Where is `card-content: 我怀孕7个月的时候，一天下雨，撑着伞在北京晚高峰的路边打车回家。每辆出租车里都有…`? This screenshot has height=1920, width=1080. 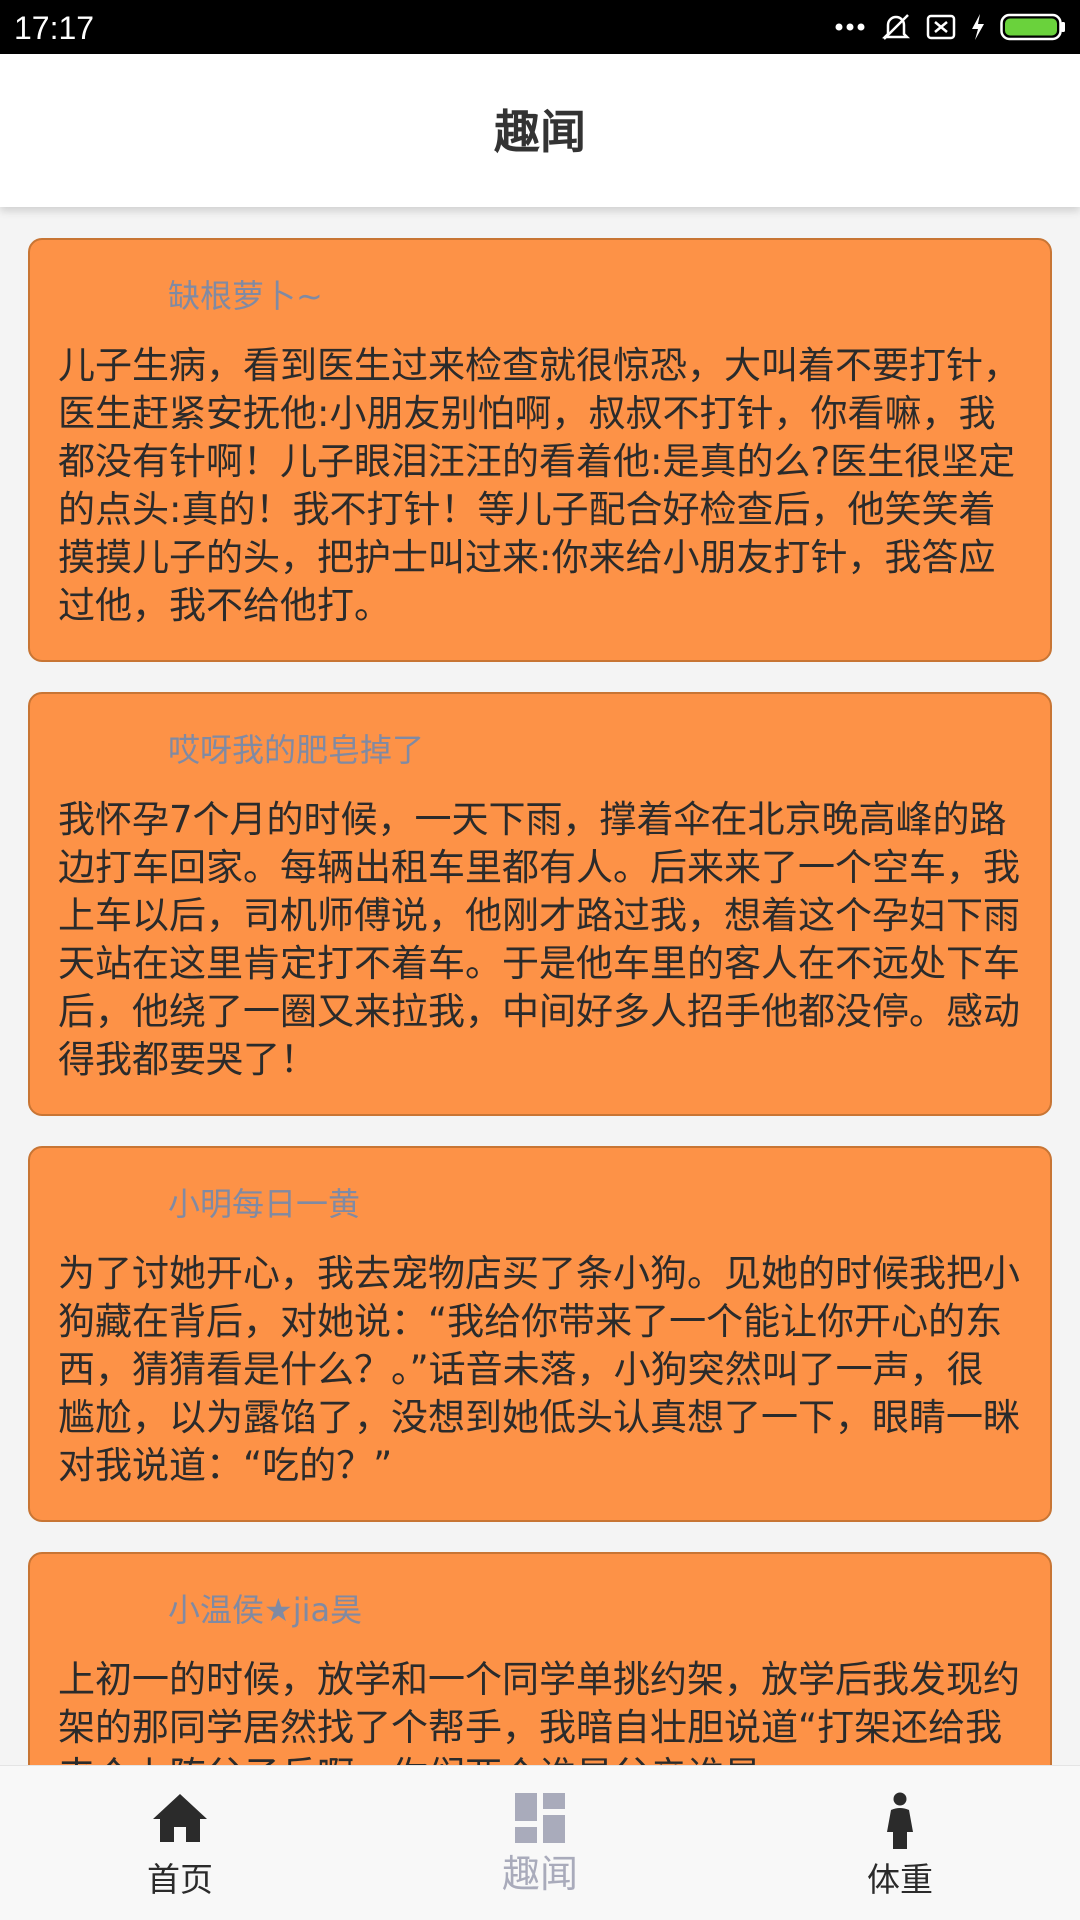 card-content: 我怀孕7个月的时候，一天下雨，撑着伞在北京晚高峰的路边打车回家。每辆出租车里都有… is located at coordinates (539, 939).